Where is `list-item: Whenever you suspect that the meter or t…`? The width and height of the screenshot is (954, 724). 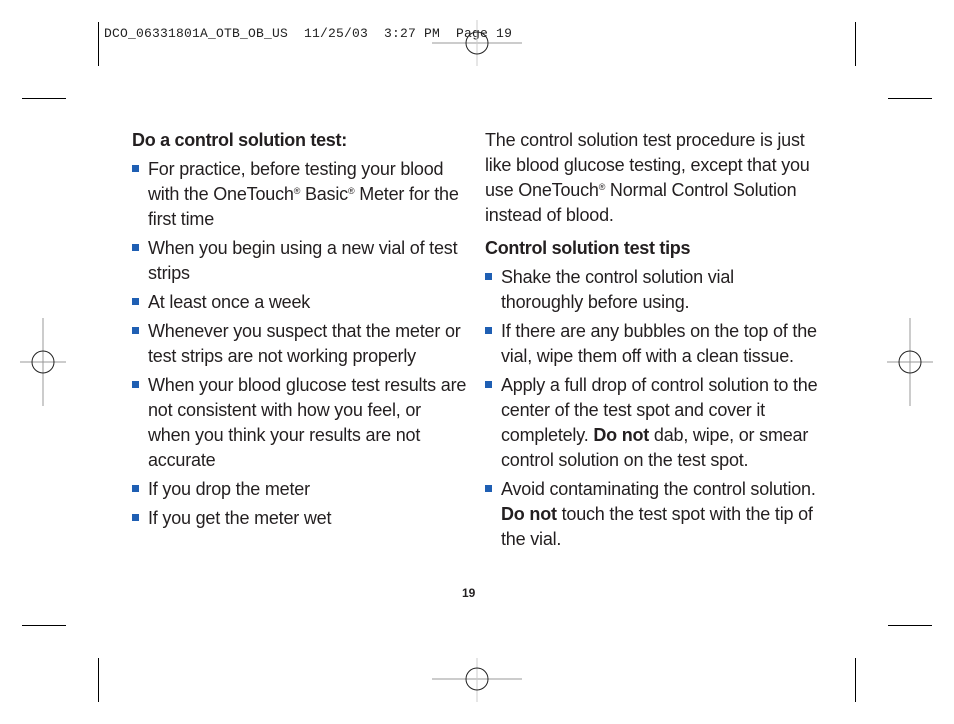
list-item: Whenever you suspect that the meter or t… is located at coordinates (299, 344).